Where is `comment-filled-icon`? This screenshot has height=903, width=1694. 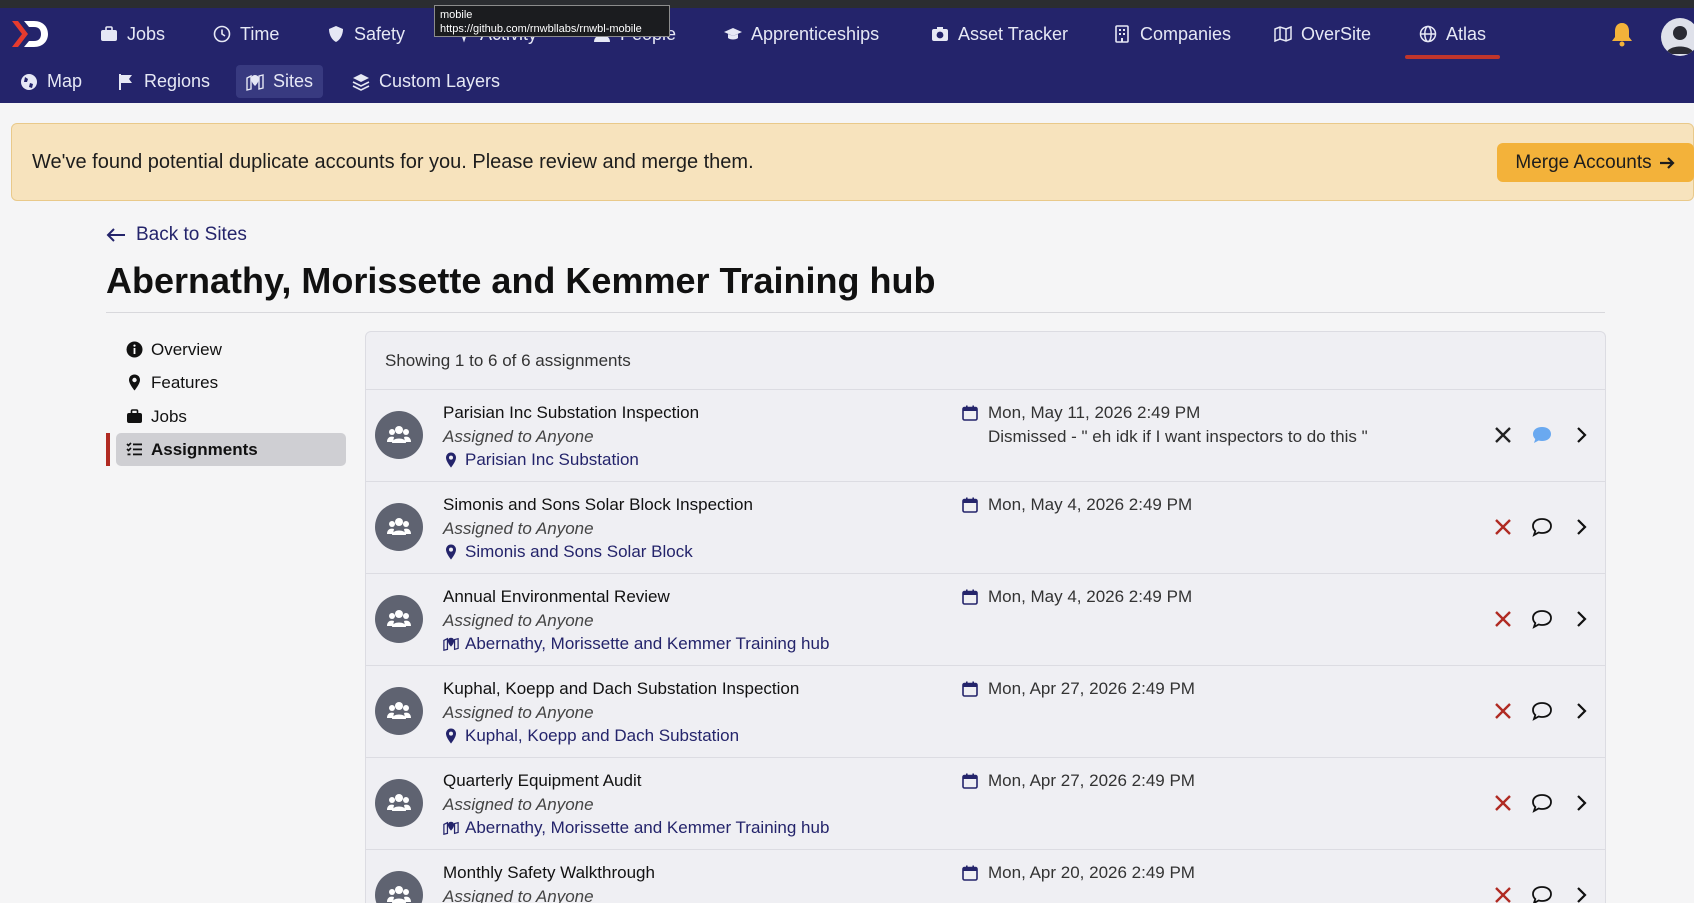
comment-filled-icon is located at coordinates (1542, 435).